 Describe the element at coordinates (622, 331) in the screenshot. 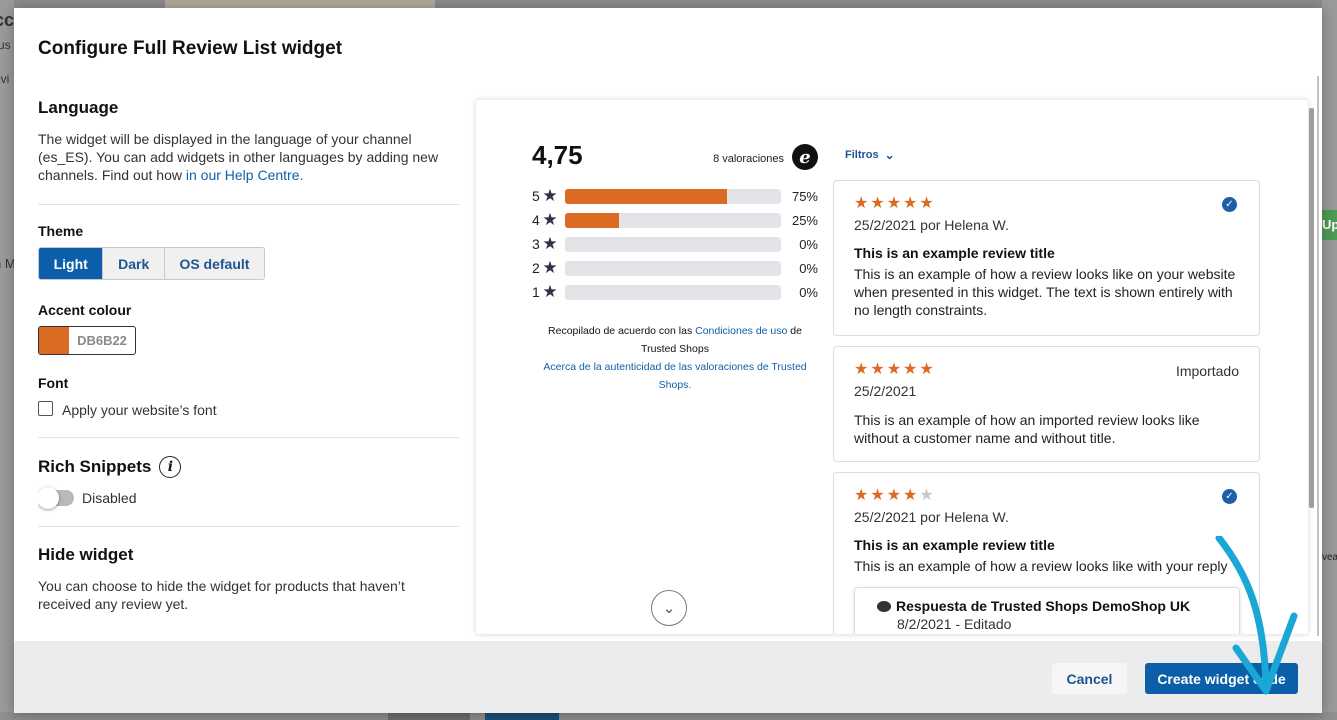

I see `source-text: Recopilado de acuerdo con las` at that location.